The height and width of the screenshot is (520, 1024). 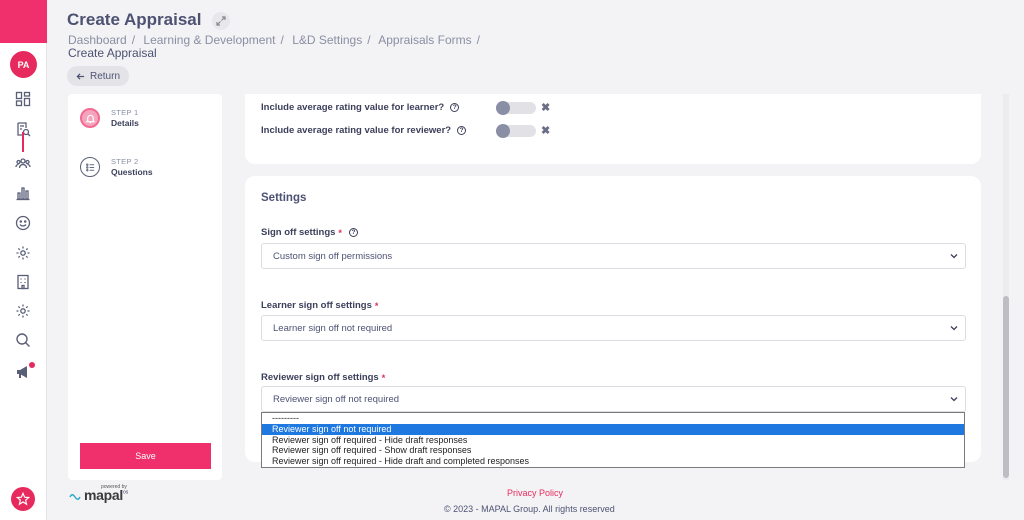 What do you see at coordinates (424, 40) in the screenshot?
I see `breadcrumb-appraisals-forms: Appraisals Forms` at bounding box center [424, 40].